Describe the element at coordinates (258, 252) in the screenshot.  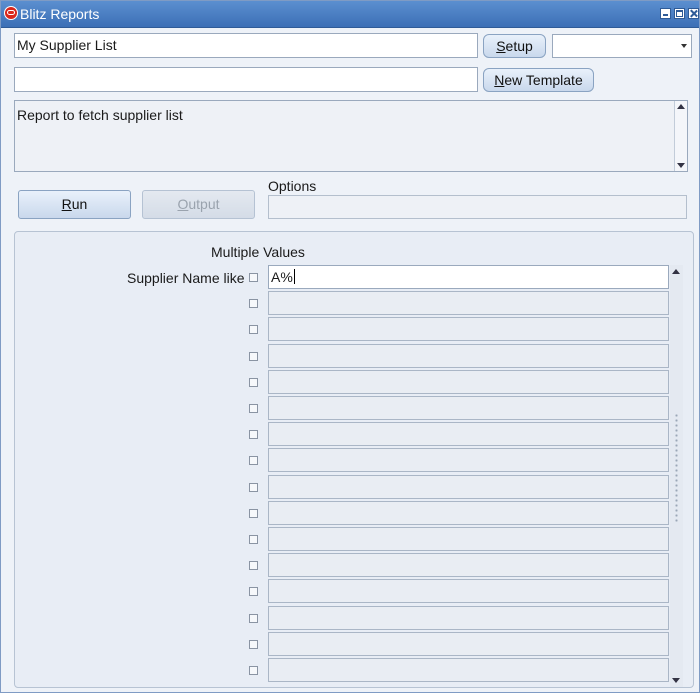
I see `multiple-values-header: Multiple Values` at that location.